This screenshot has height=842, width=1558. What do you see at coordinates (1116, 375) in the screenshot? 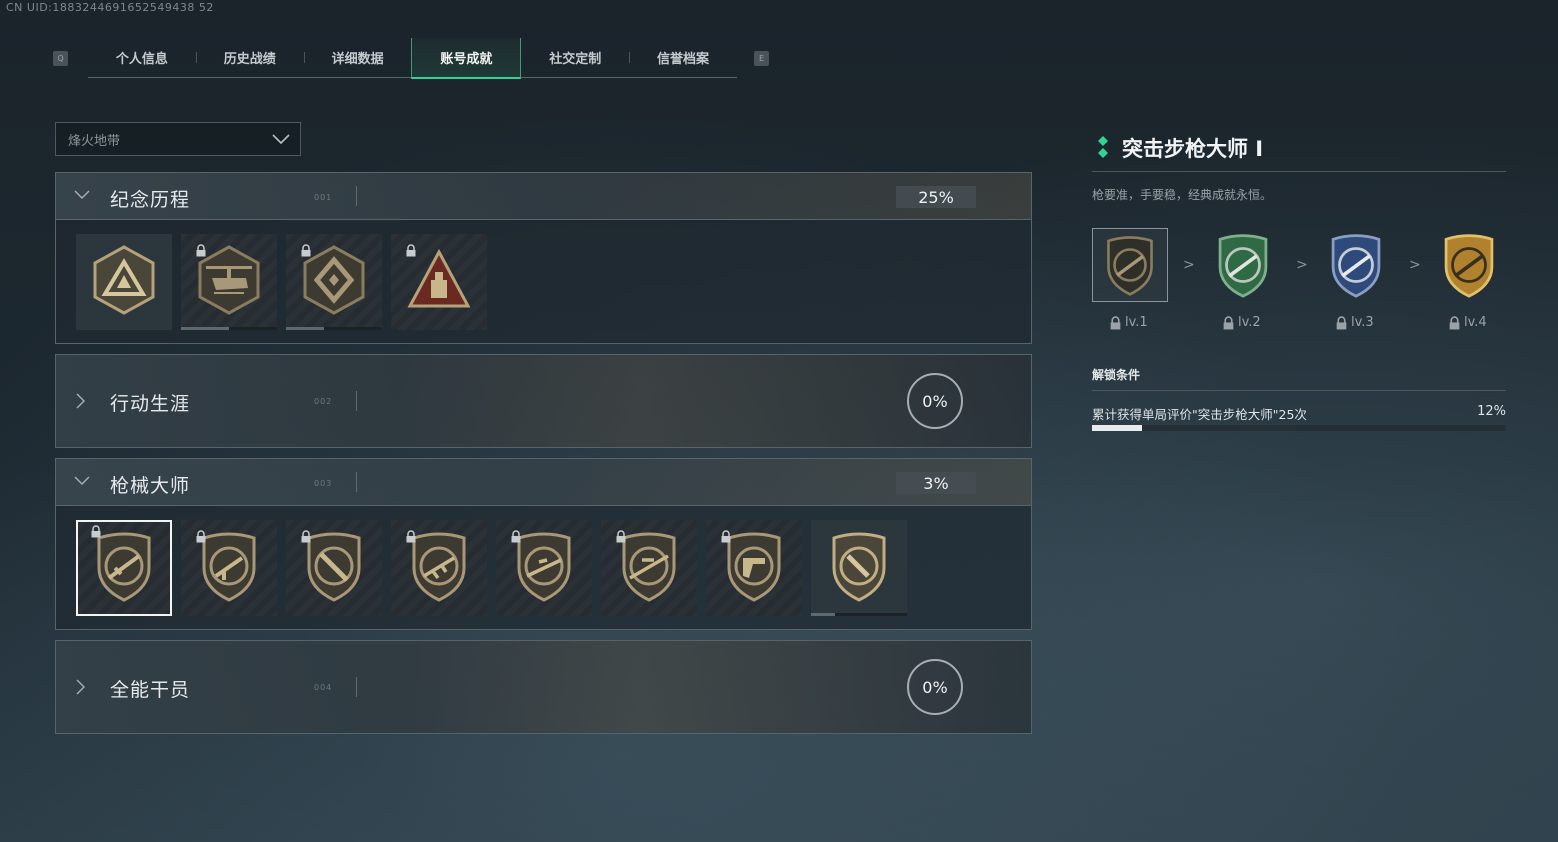
I see `unlock-heading: 解锁条件` at bounding box center [1116, 375].